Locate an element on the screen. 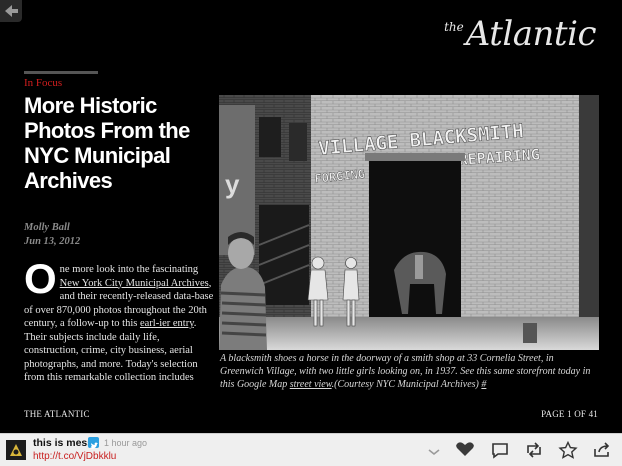 The height and width of the screenshot is (466, 622). comment-icon is located at coordinates (500, 450).